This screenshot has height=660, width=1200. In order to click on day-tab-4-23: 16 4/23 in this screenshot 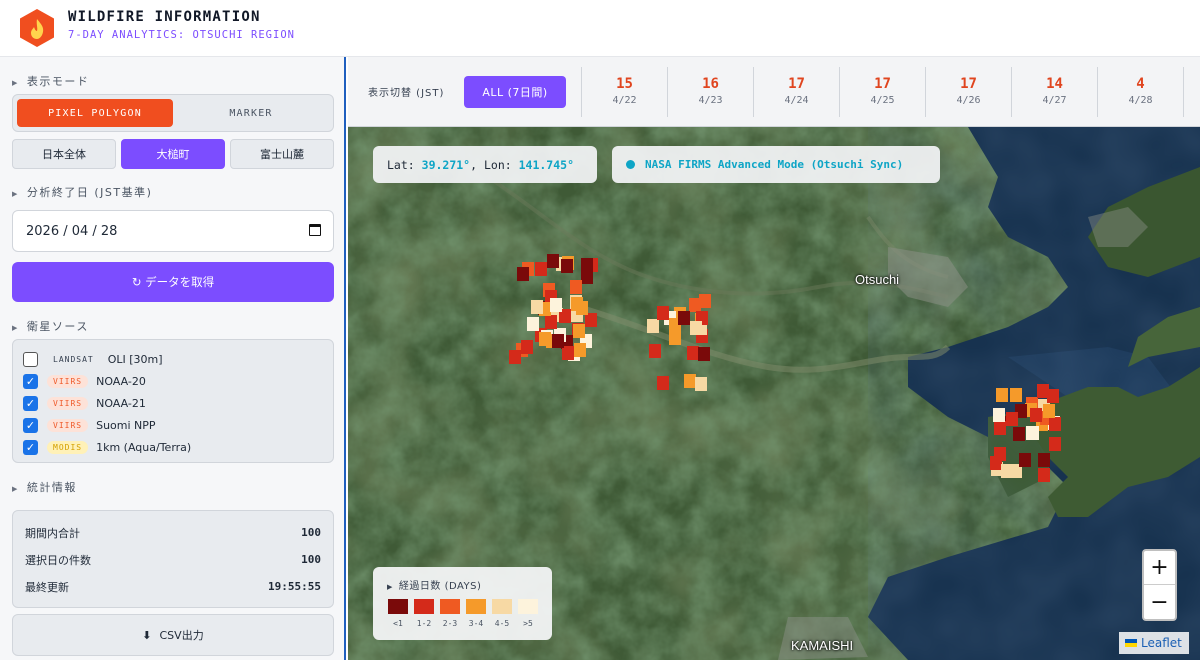, I will do `click(710, 92)`.